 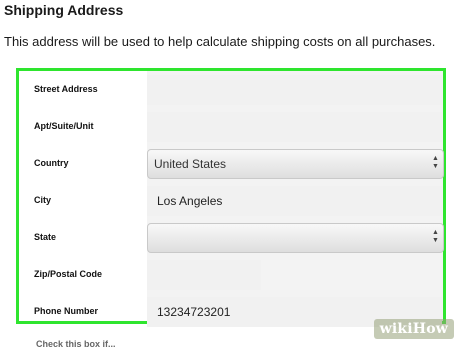 I want to click on apt-label: Apt/Suite/Unit, so click(x=64, y=126).